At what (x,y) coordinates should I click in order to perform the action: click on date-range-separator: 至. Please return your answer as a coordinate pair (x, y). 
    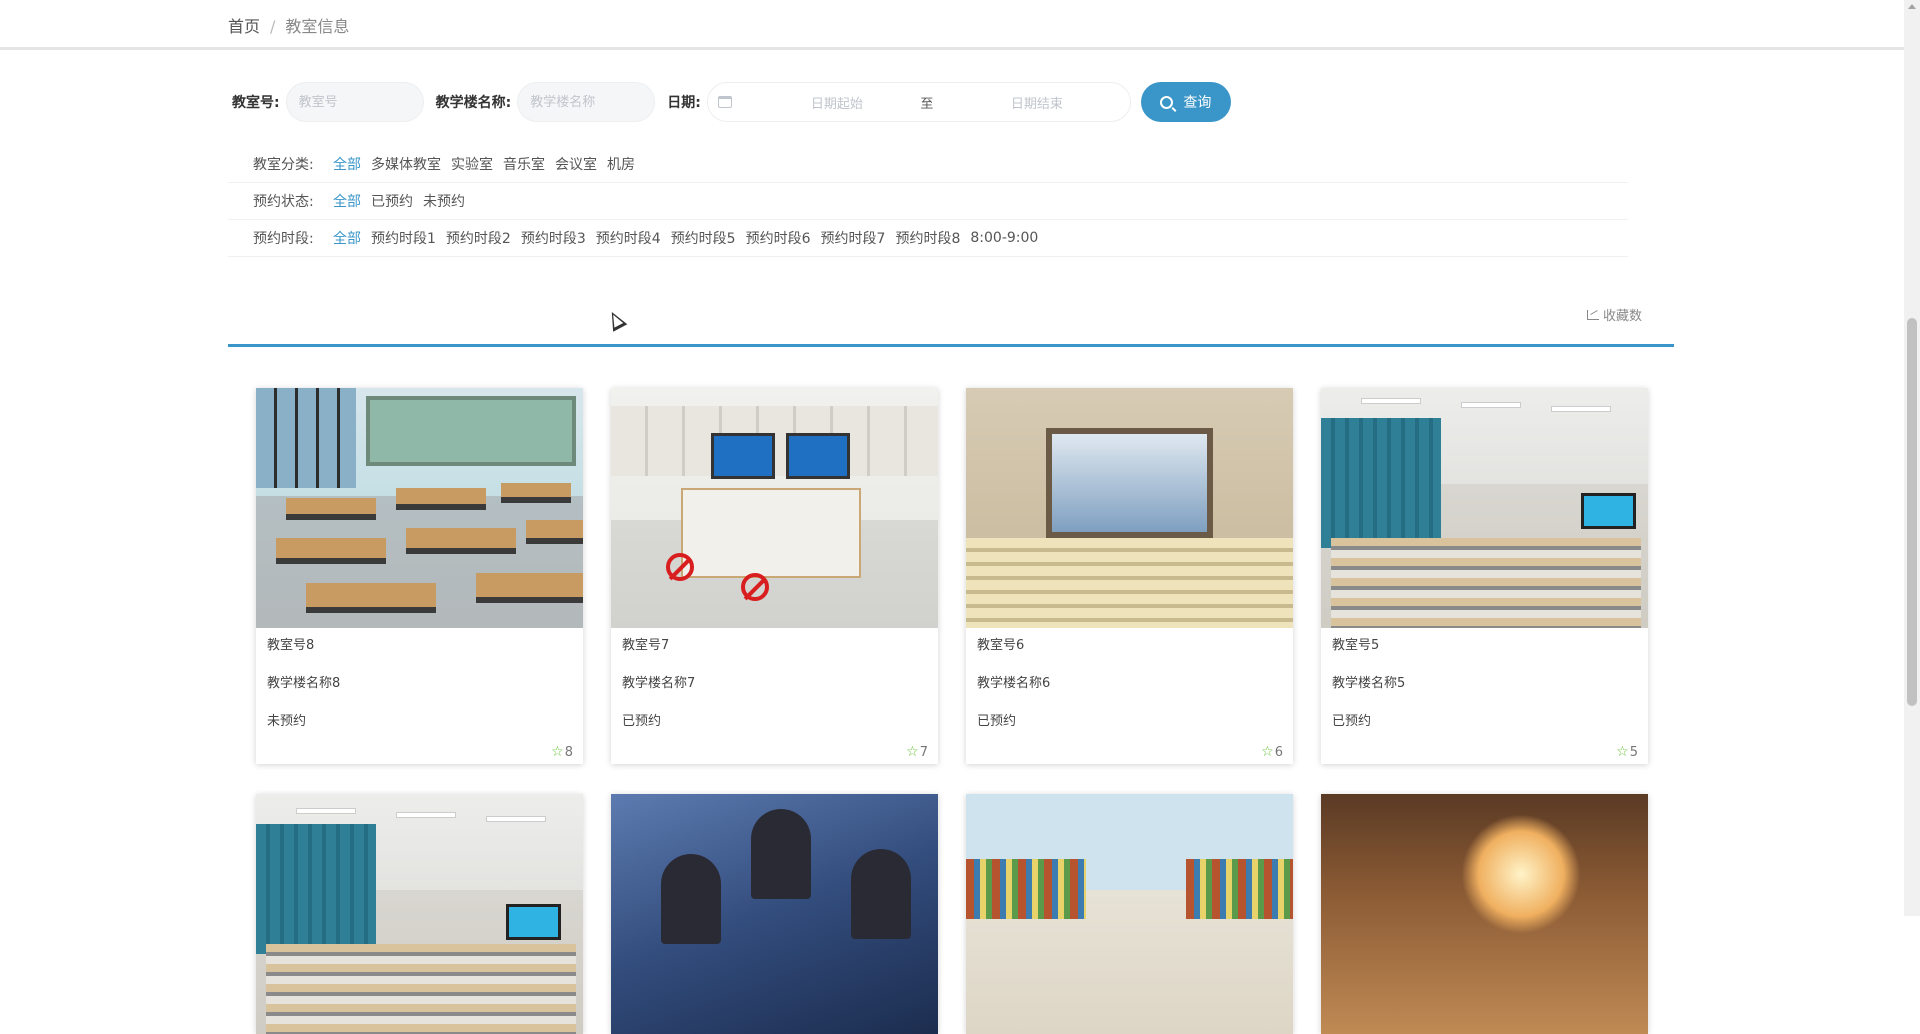
    Looking at the image, I should click on (927, 104).